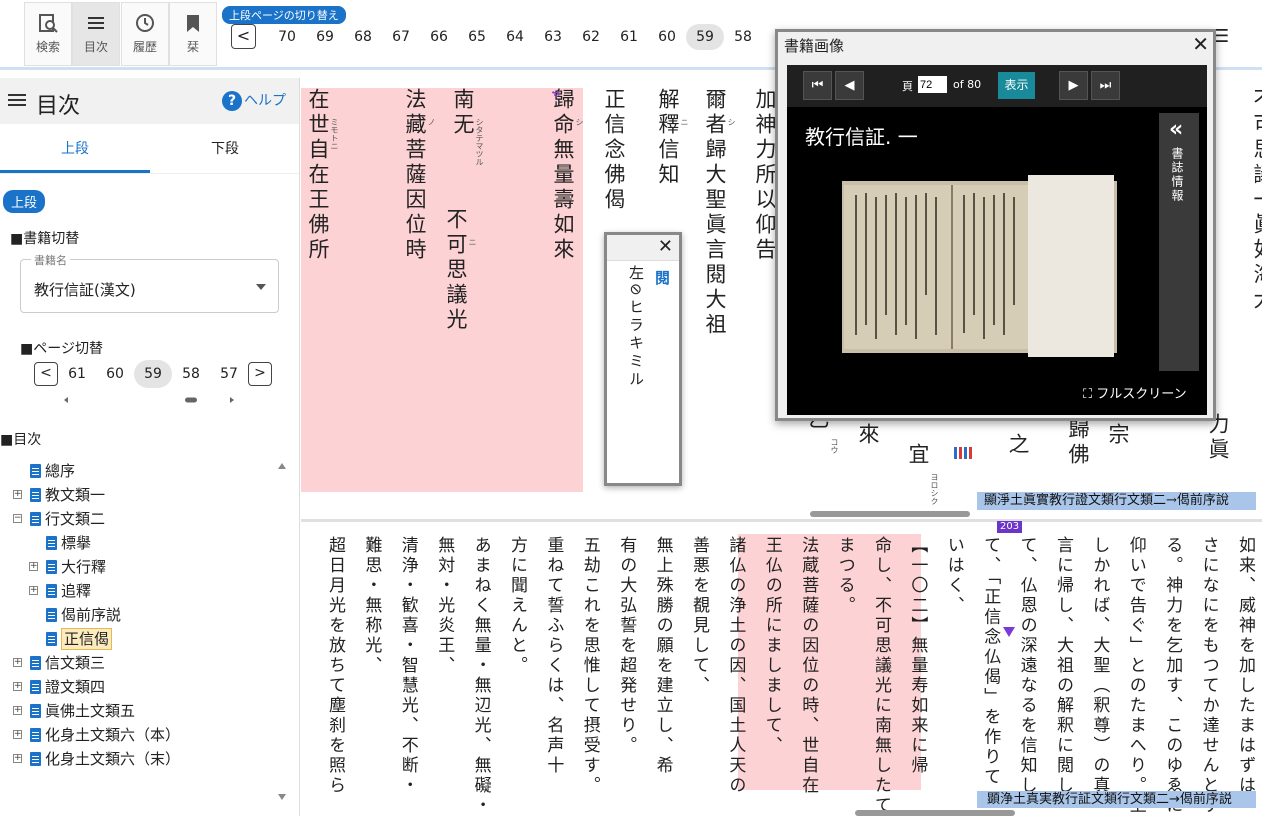 This screenshot has width=1262, height=816. Describe the element at coordinates (91, 615) in the screenshot. I see `toc-item-label: 偈前序説` at that location.